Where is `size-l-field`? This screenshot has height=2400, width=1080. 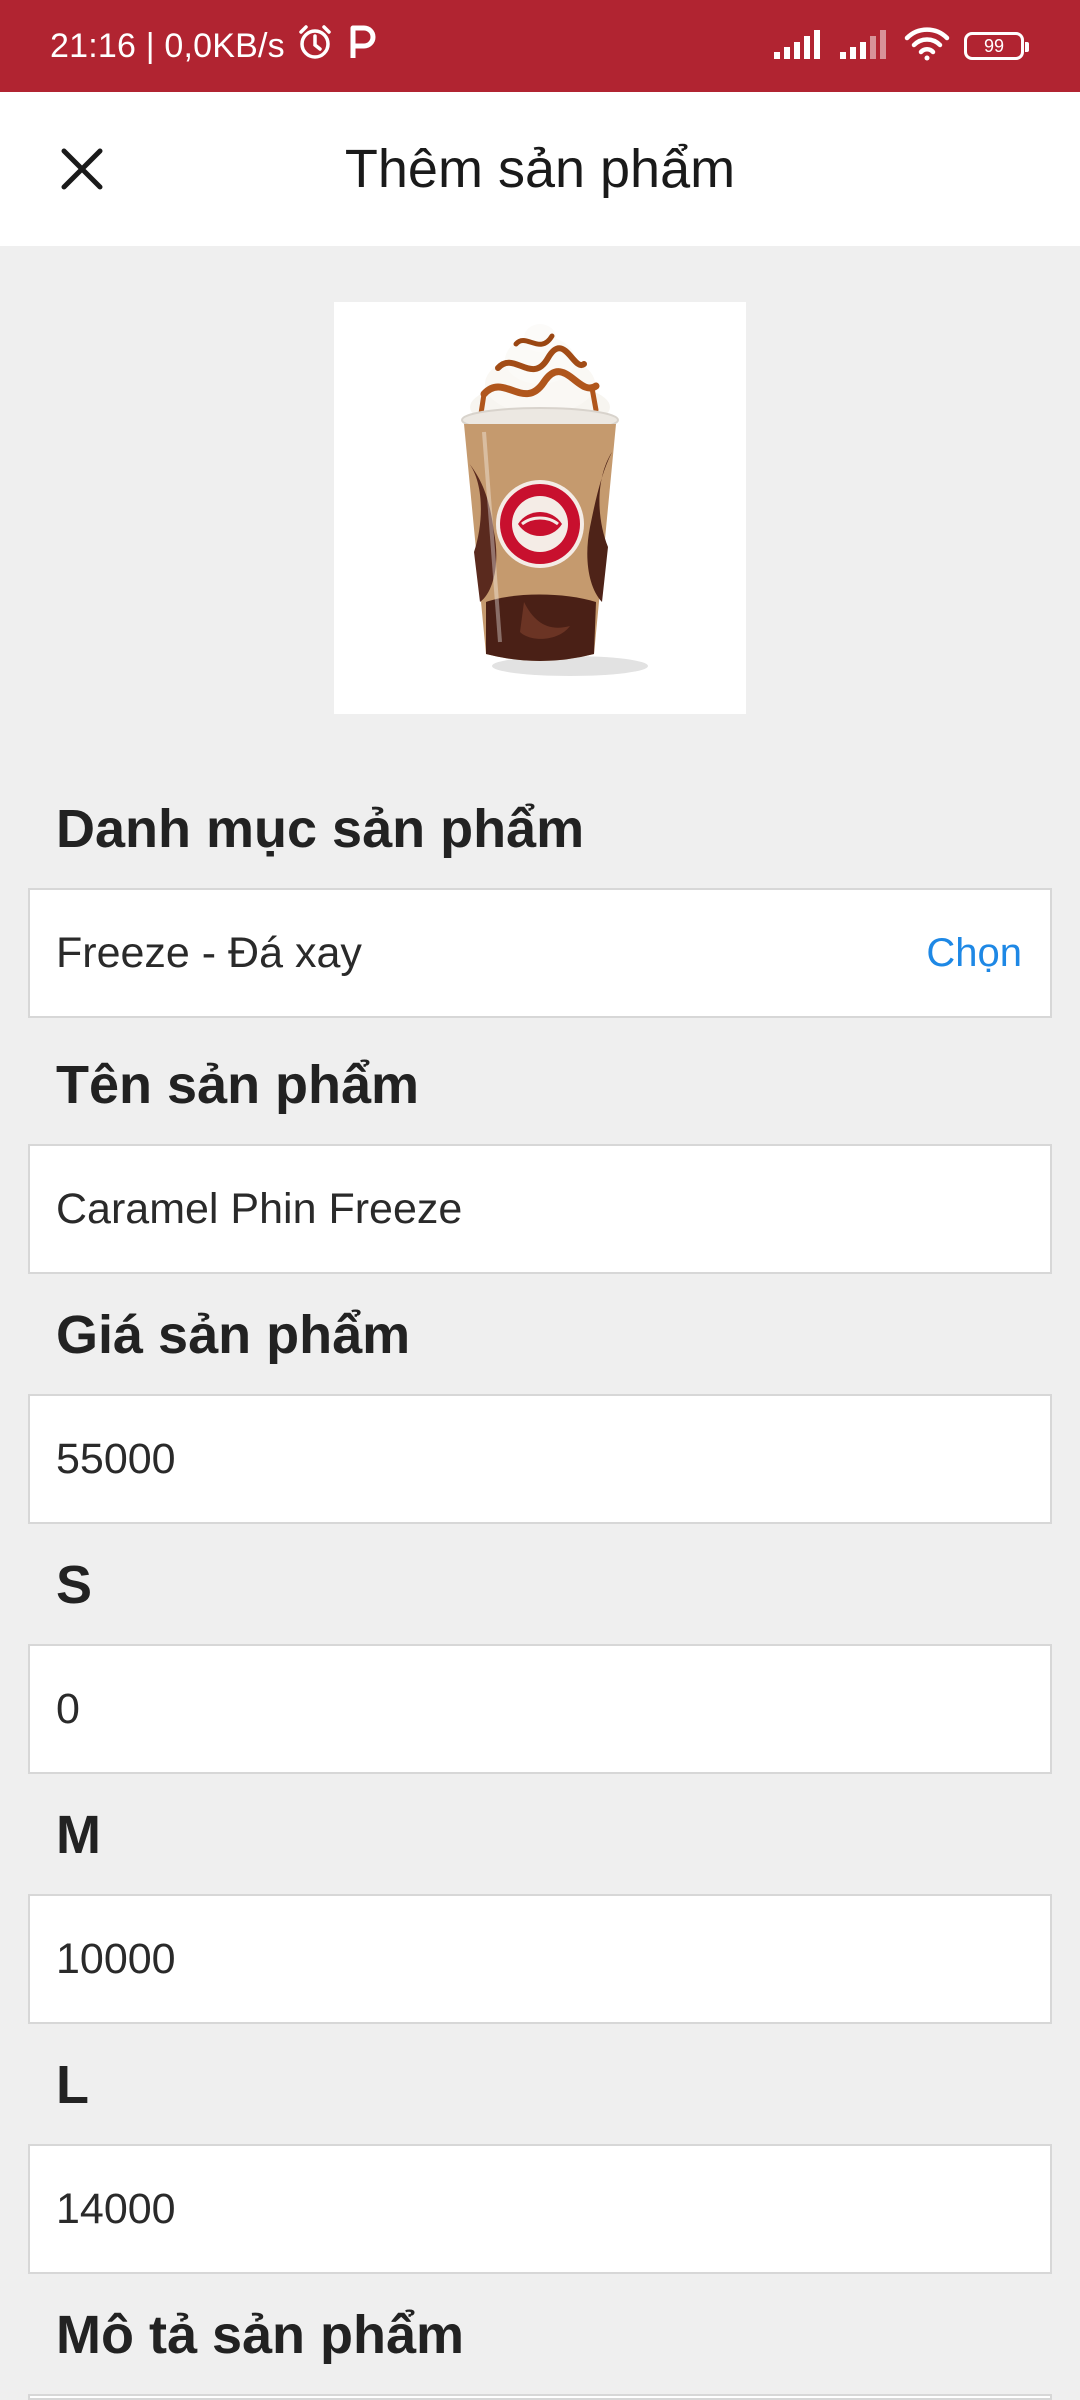 size-l-field is located at coordinates (540, 2209).